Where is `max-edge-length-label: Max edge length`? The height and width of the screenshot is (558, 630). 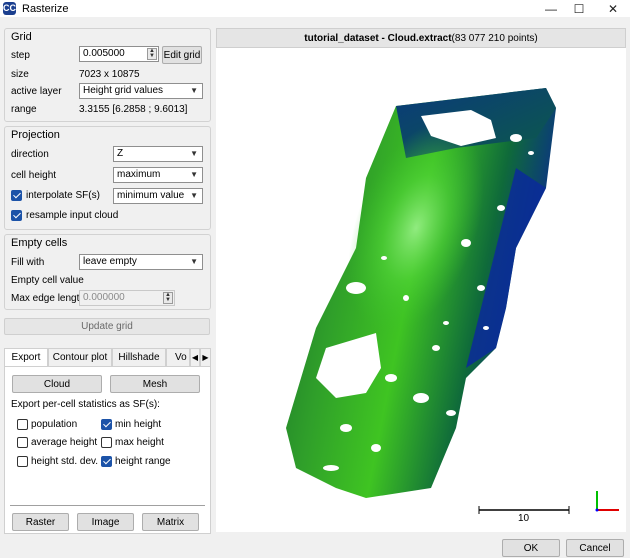
max-edge-length-label: Max edge length is located at coordinates (48, 298).